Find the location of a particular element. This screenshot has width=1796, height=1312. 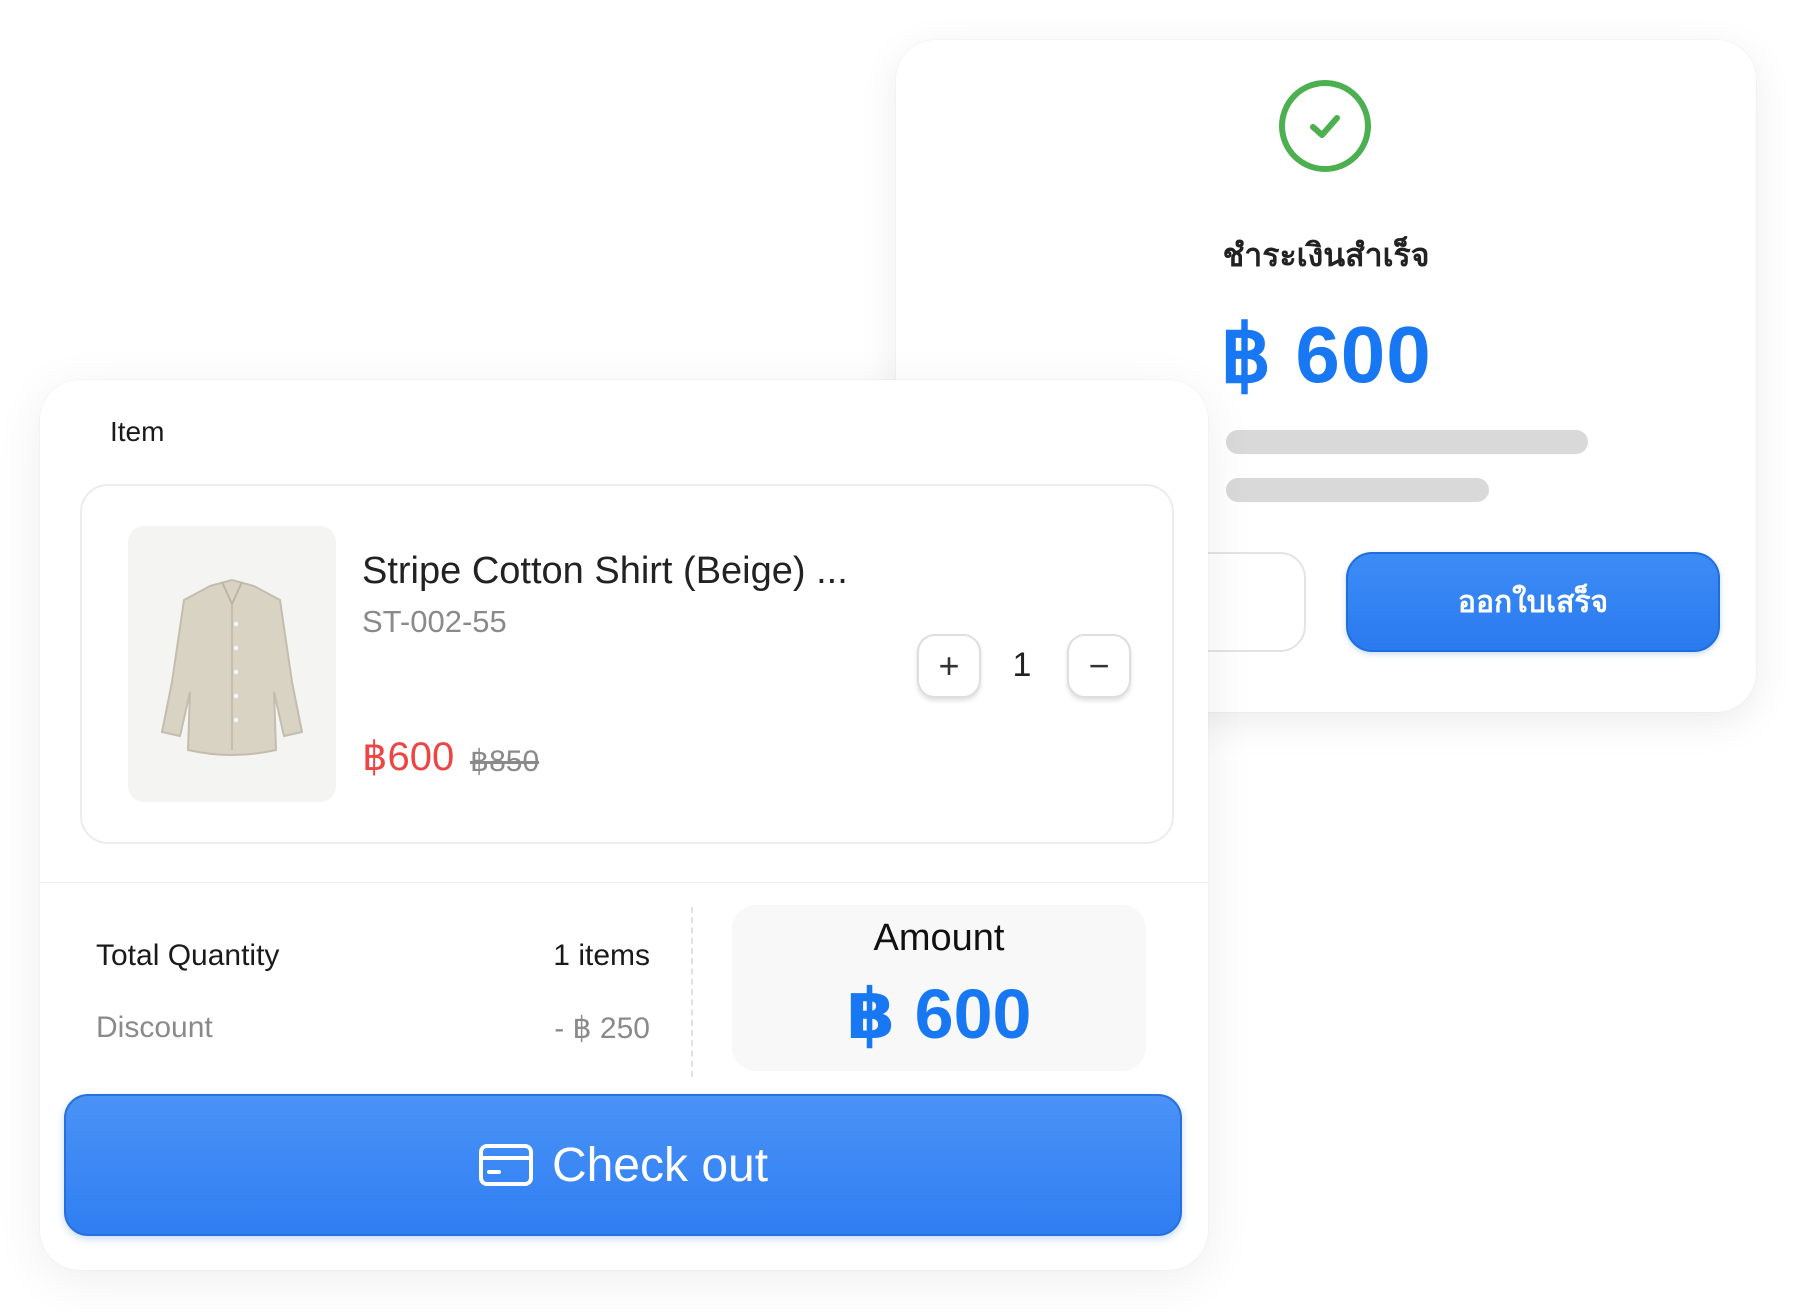

checkout-label: Check out is located at coordinates (660, 1165).